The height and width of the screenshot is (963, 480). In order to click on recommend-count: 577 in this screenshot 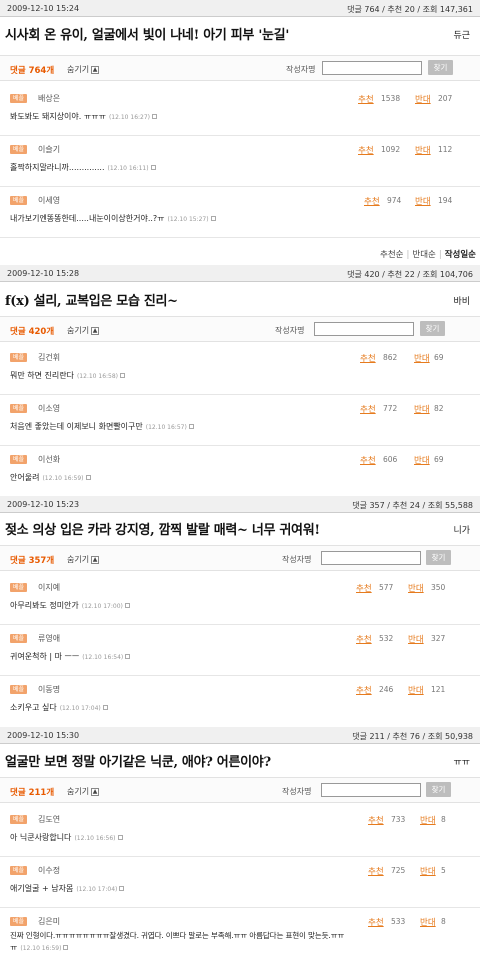, I will do `click(386, 587)`.